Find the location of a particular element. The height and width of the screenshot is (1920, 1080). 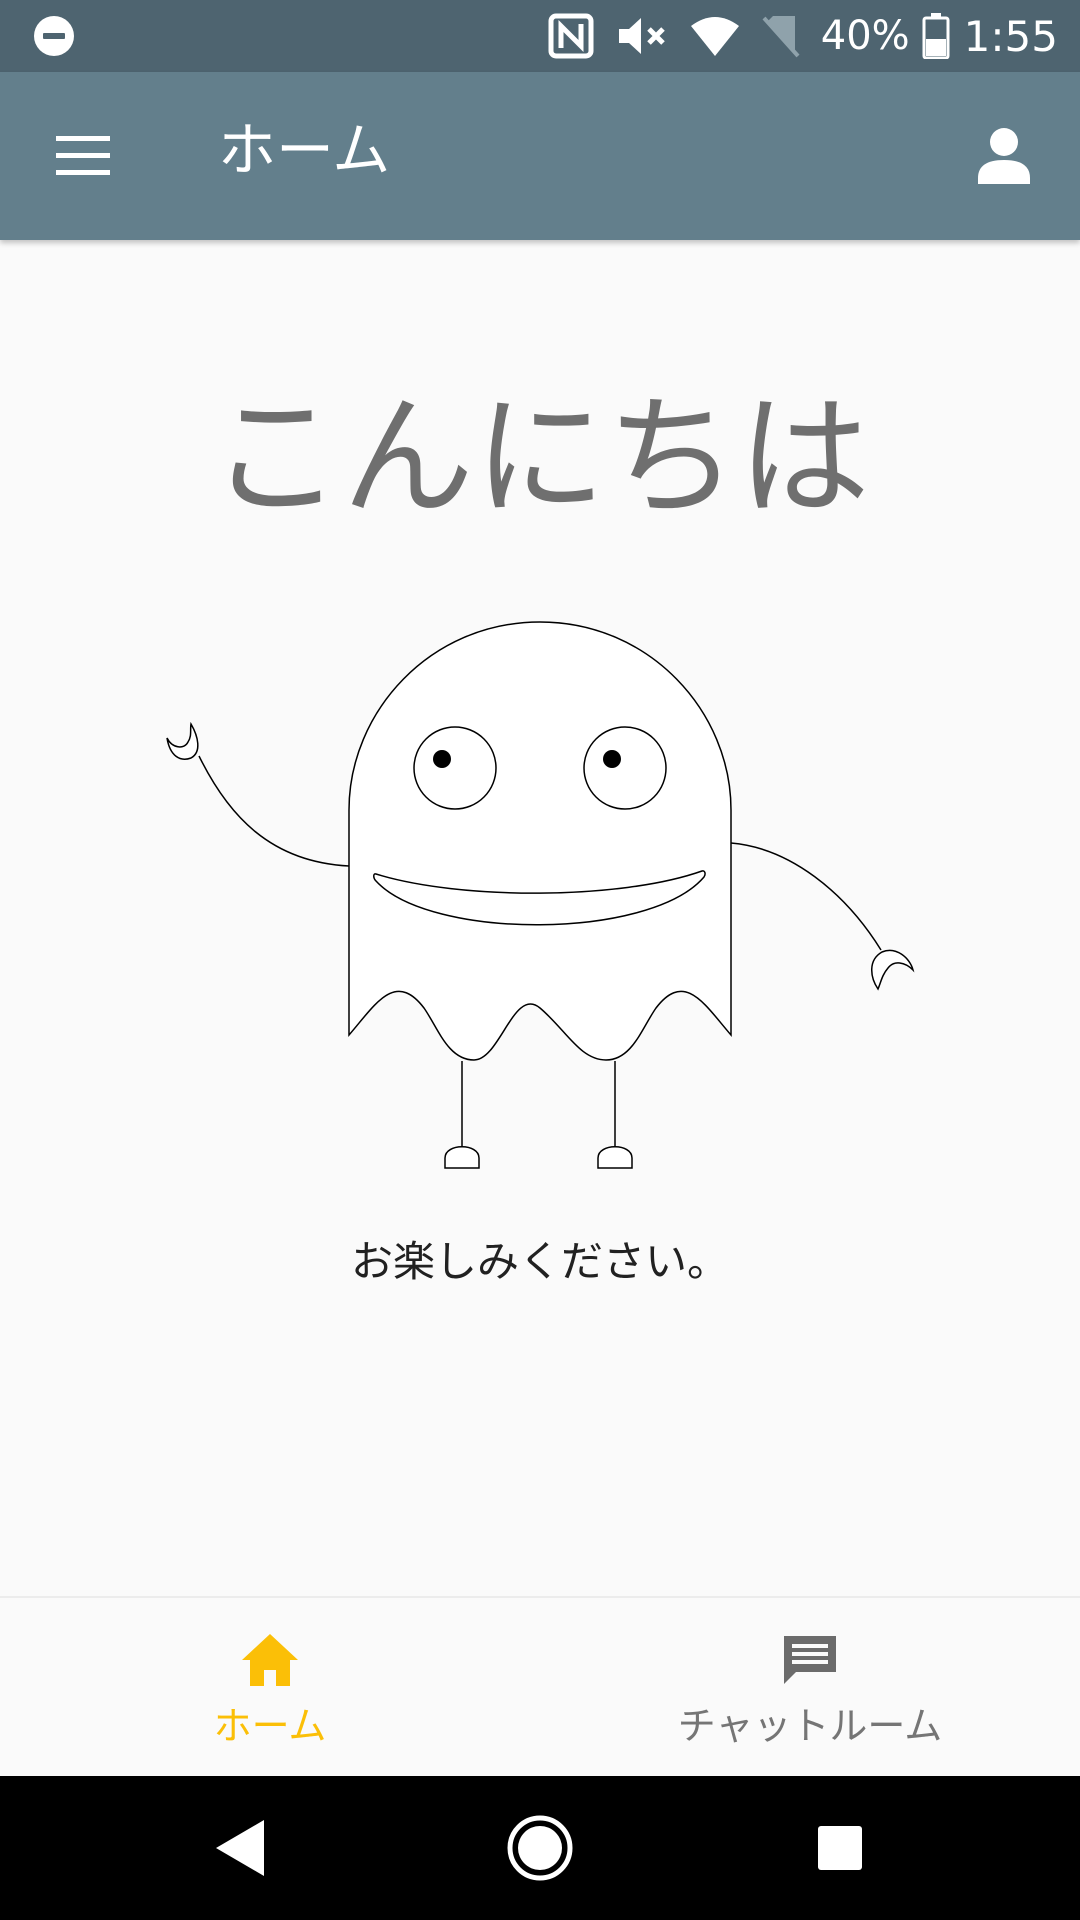

home-circle-icon is located at coordinates (540, 1848).